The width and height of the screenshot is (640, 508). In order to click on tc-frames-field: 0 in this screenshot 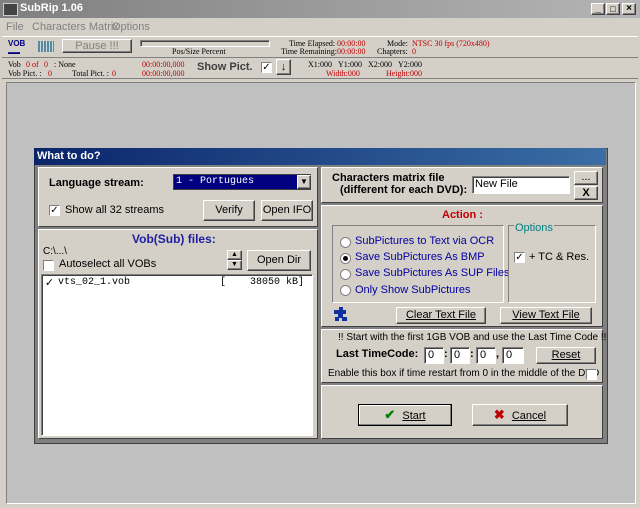, I will do `click(513, 355)`.